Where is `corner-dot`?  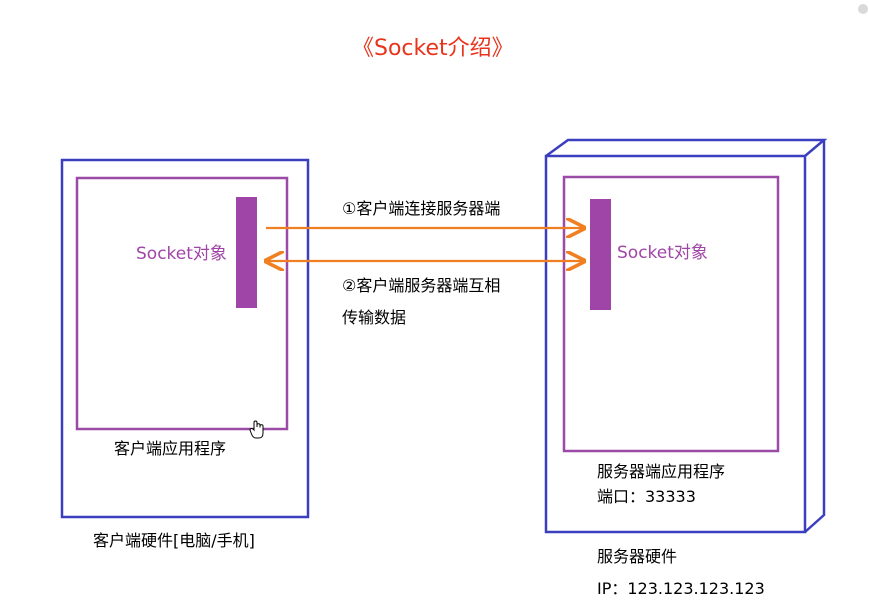 corner-dot is located at coordinates (863, 9).